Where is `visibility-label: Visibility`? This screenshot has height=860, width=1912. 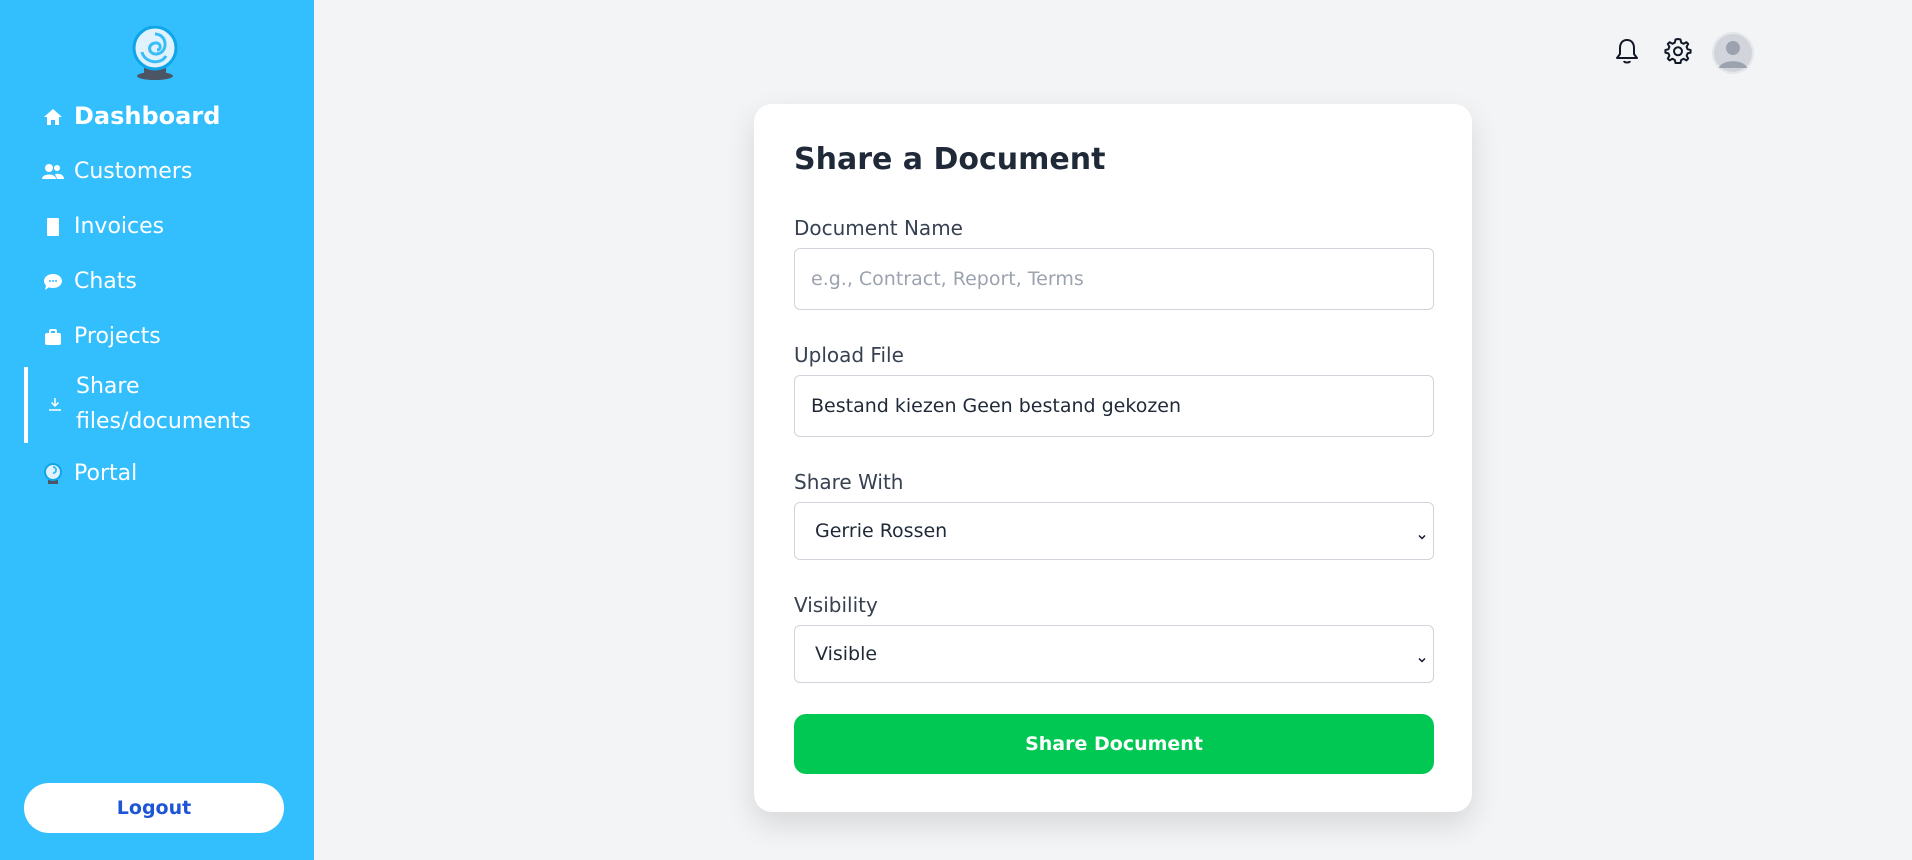 visibility-label: Visibility is located at coordinates (836, 605).